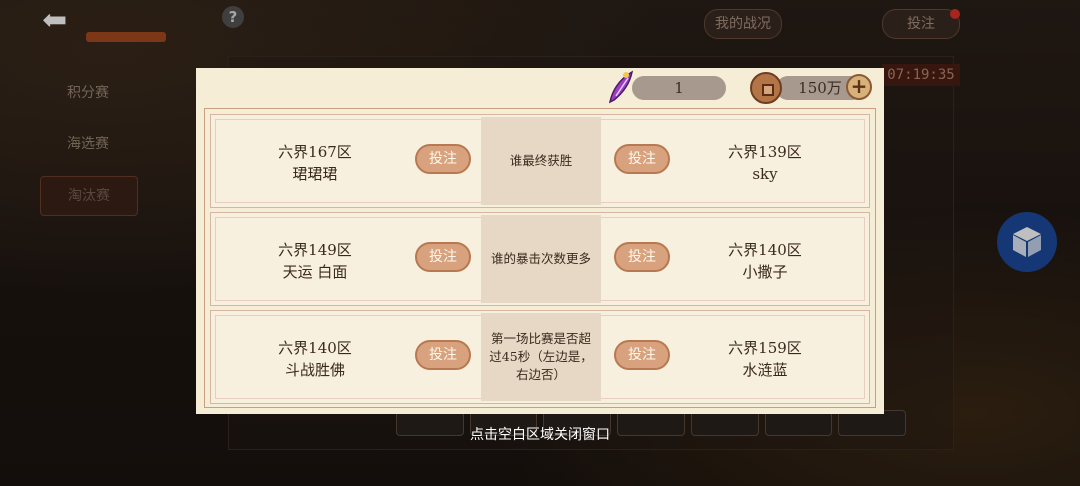 The height and width of the screenshot is (486, 1080). Describe the element at coordinates (315, 348) in the screenshot. I see `left-server: 六界140区` at that location.